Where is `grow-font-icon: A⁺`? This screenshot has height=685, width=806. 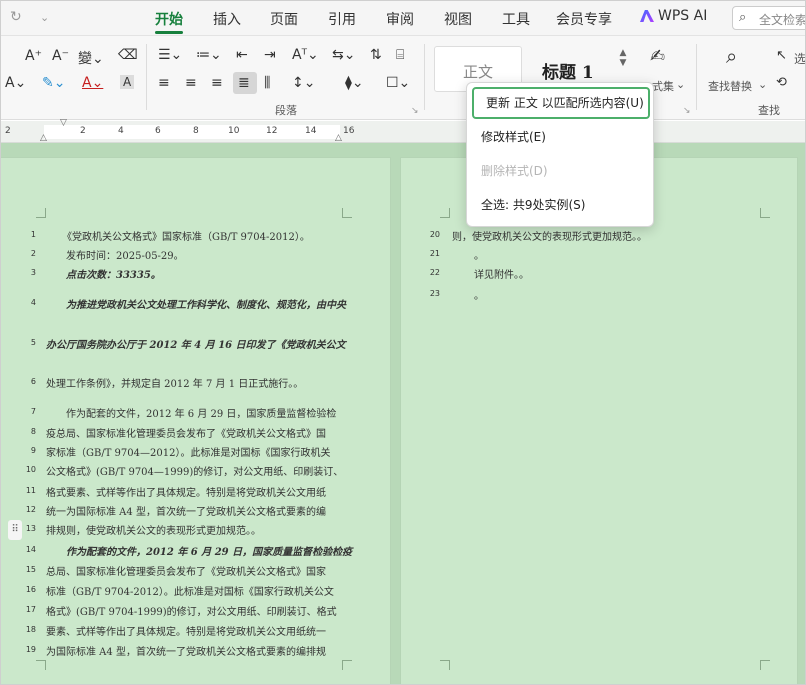 grow-font-icon: A⁺ is located at coordinates (33, 56).